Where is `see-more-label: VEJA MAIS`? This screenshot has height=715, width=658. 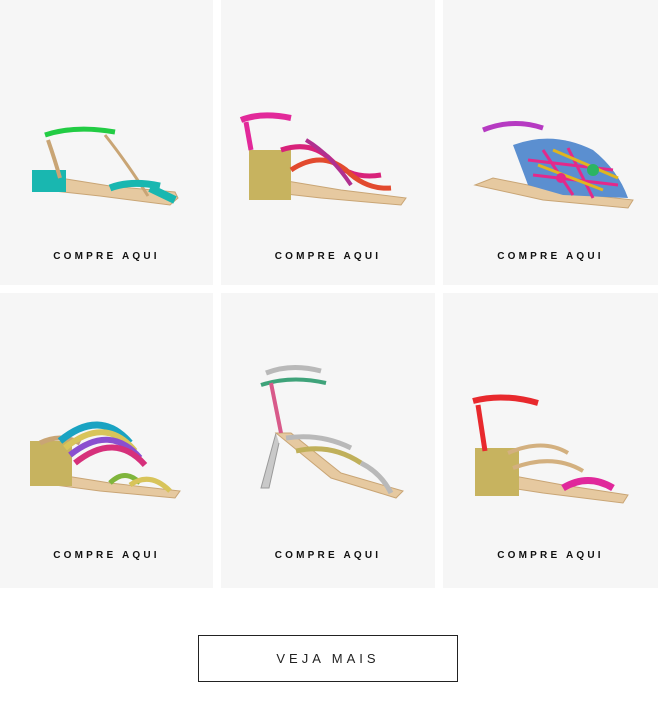 see-more-label: VEJA MAIS is located at coordinates (328, 658).